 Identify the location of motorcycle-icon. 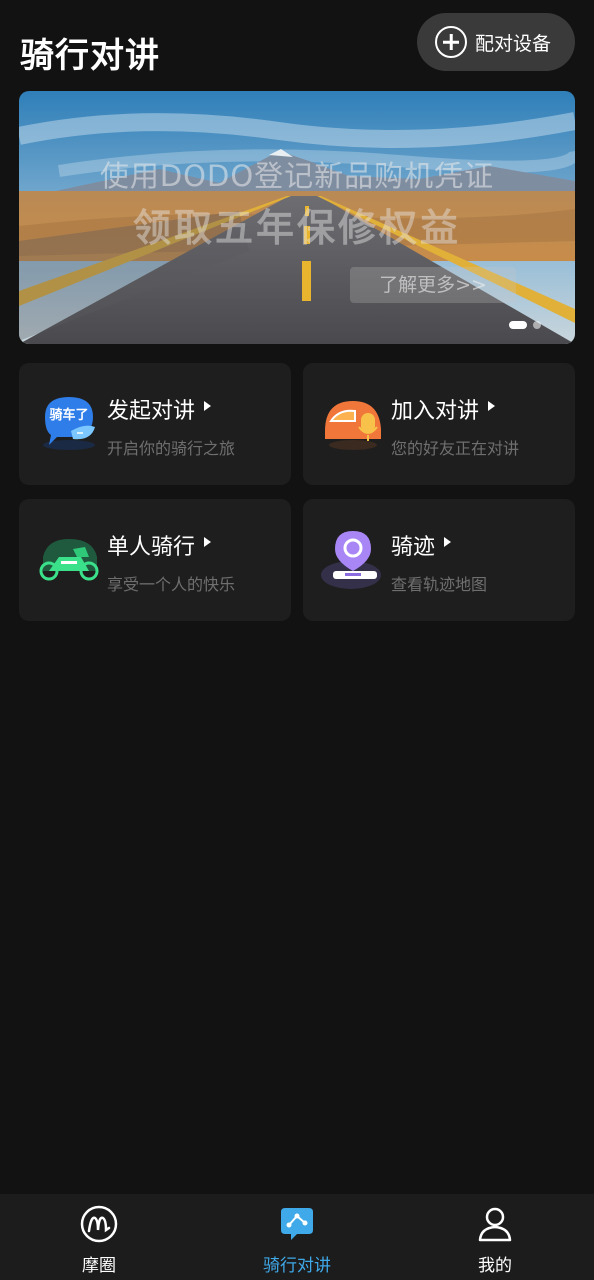
(69, 560).